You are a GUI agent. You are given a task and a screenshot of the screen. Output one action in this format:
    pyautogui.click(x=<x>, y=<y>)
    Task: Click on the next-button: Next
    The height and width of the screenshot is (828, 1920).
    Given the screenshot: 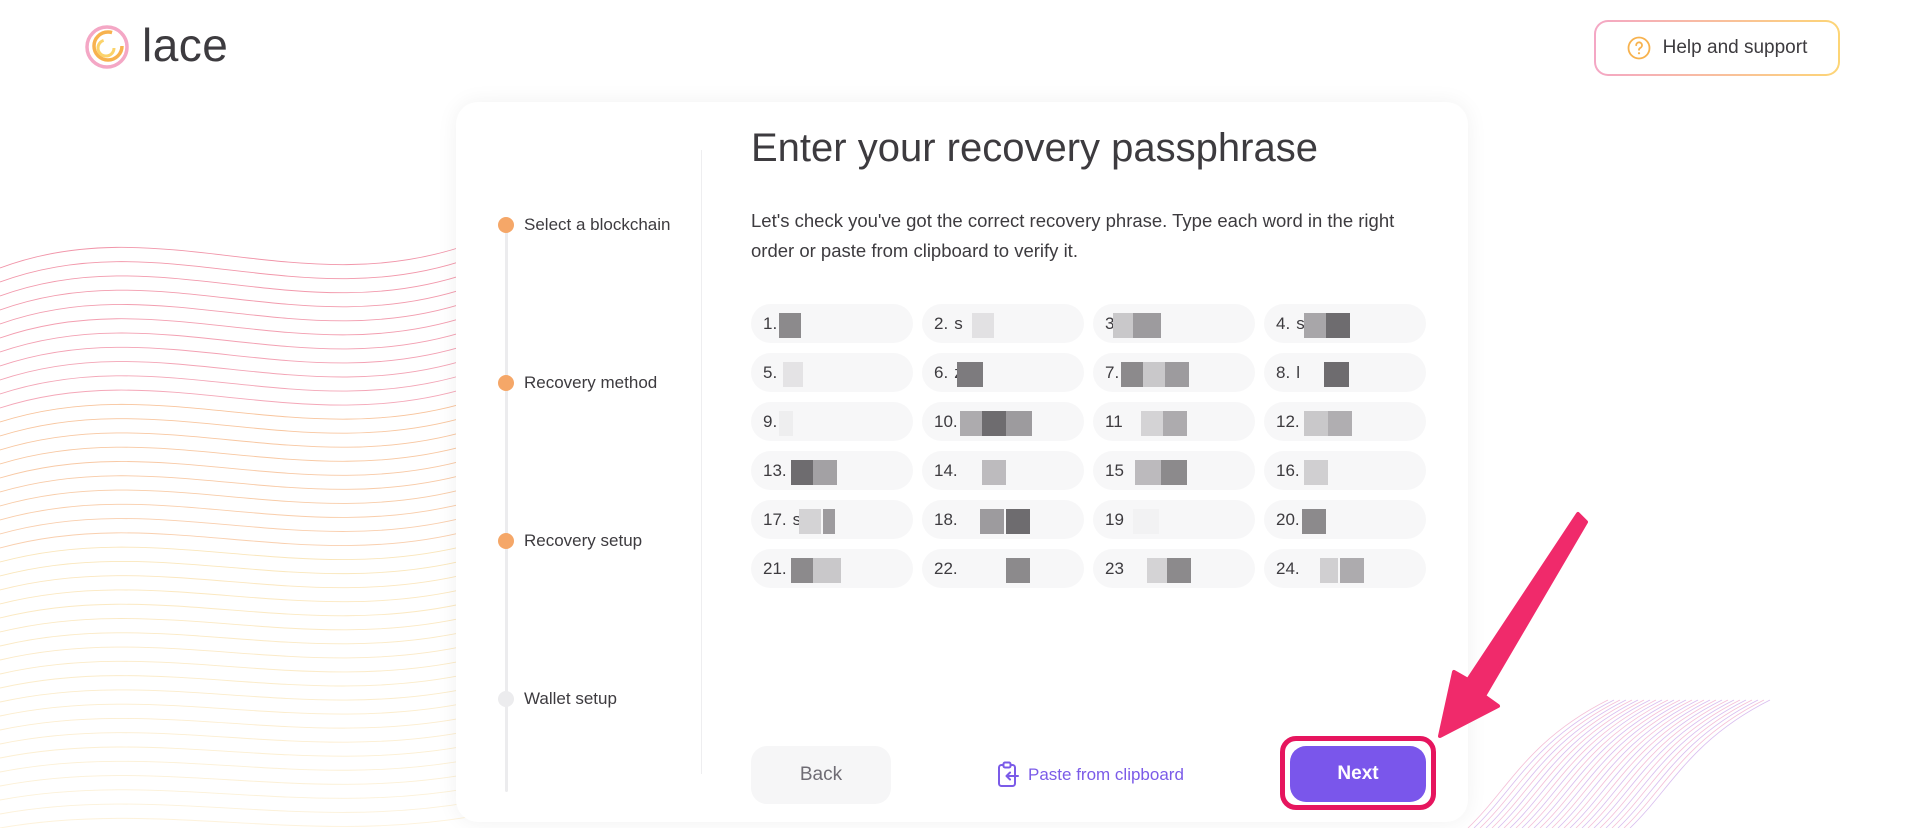 What is the action you would take?
    pyautogui.click(x=1358, y=774)
    